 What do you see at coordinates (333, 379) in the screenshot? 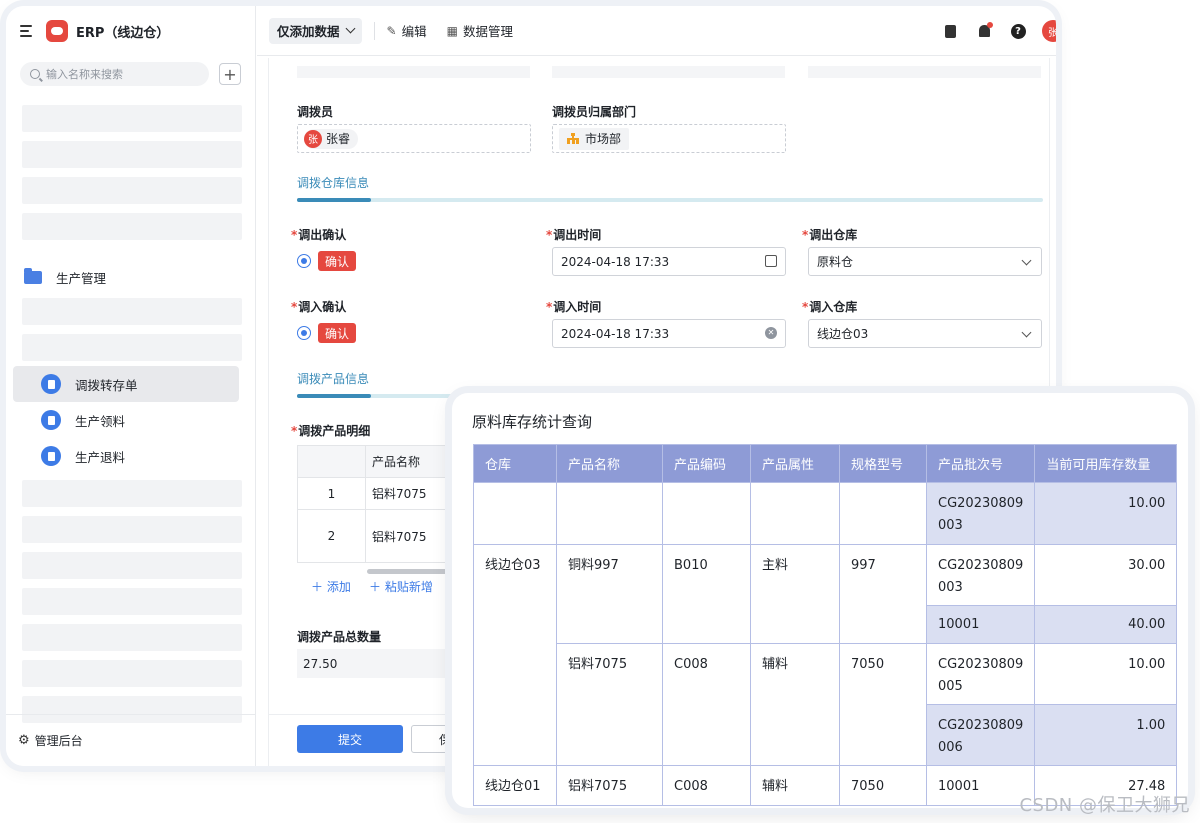
I see `section-title: 调拨产品信息` at bounding box center [333, 379].